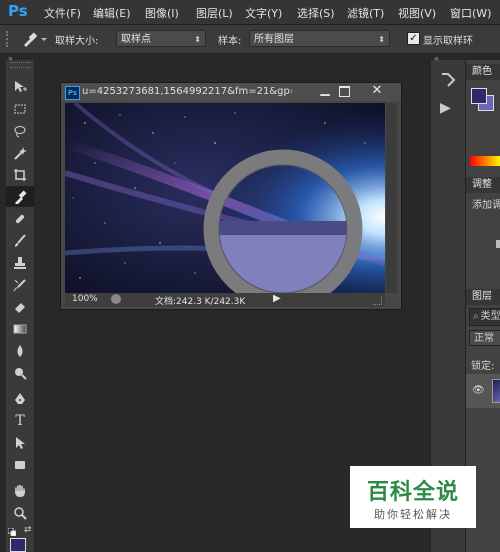 The height and width of the screenshot is (552, 500). I want to click on statusbar-info-icon, so click(116, 299).